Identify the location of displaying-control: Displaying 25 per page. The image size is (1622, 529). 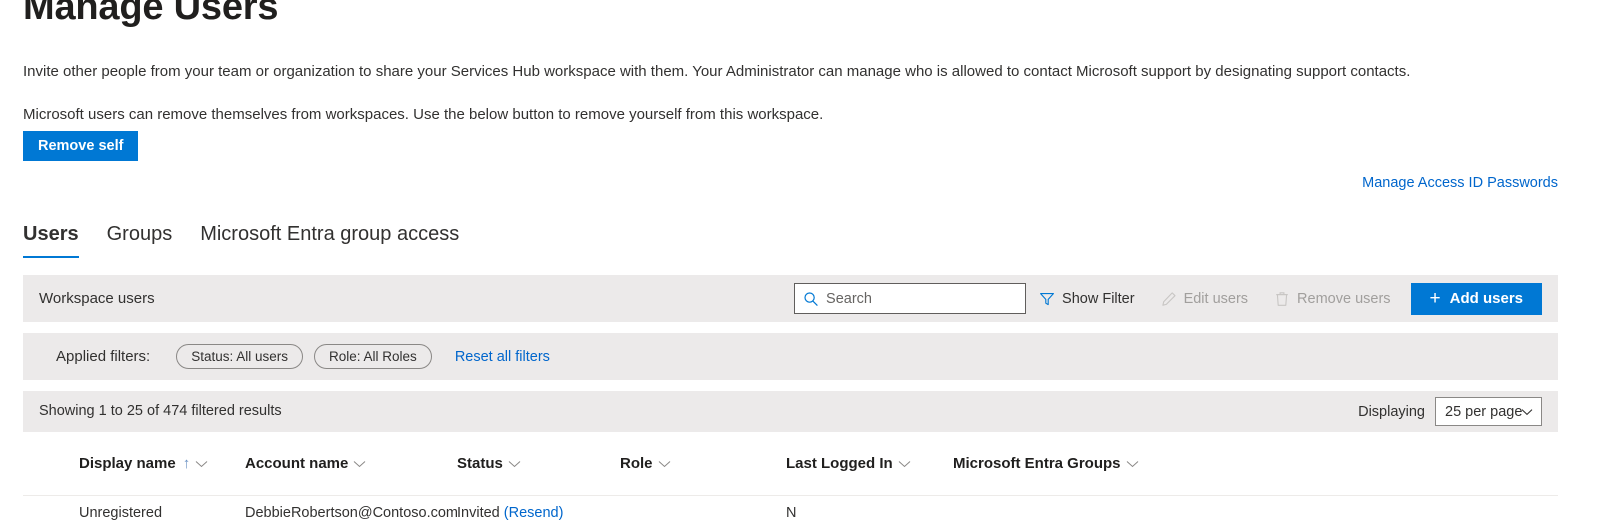
(1450, 411).